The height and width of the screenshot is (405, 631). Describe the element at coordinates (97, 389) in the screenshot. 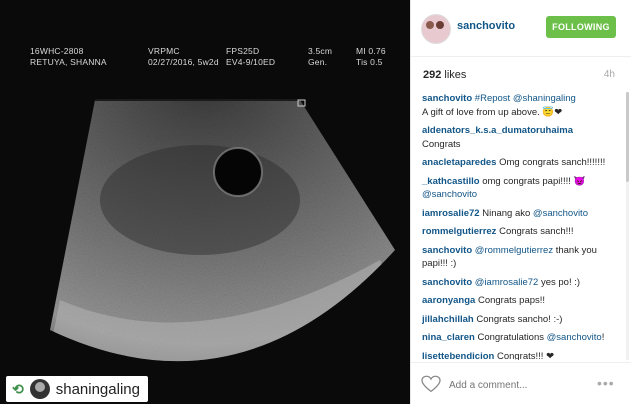

I see `repost-username: shaningaling` at that location.